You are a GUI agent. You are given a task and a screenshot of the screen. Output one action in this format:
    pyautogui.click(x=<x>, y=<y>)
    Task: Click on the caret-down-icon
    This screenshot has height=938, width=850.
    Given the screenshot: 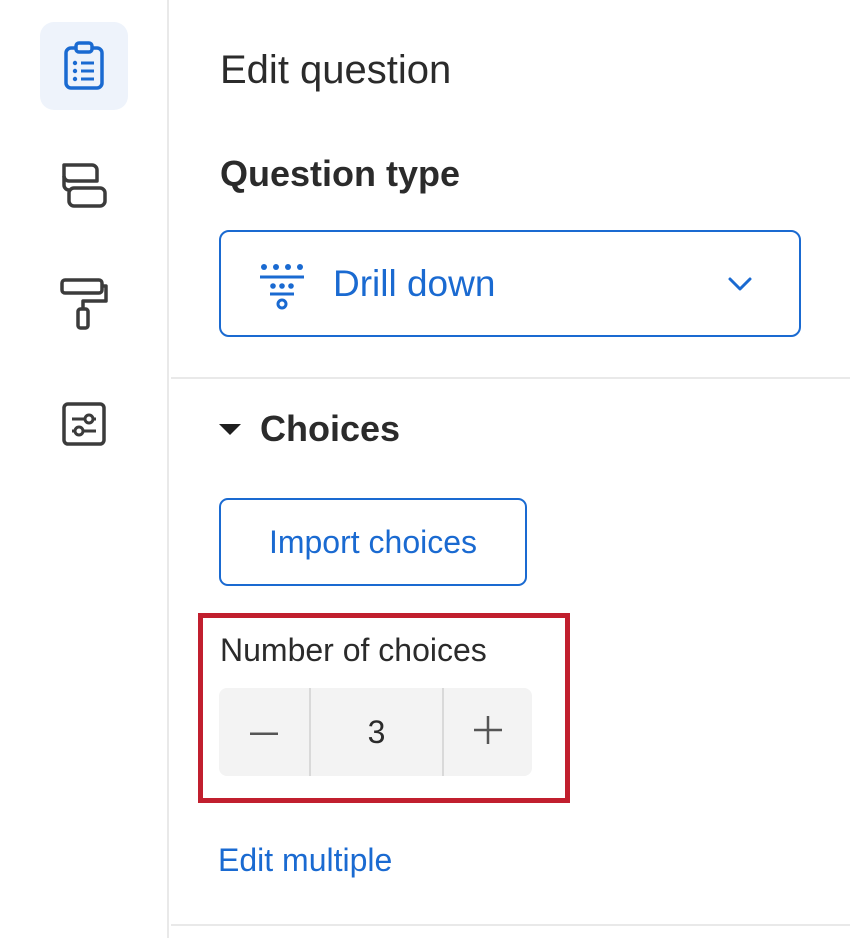 What is the action you would take?
    pyautogui.click(x=230, y=429)
    